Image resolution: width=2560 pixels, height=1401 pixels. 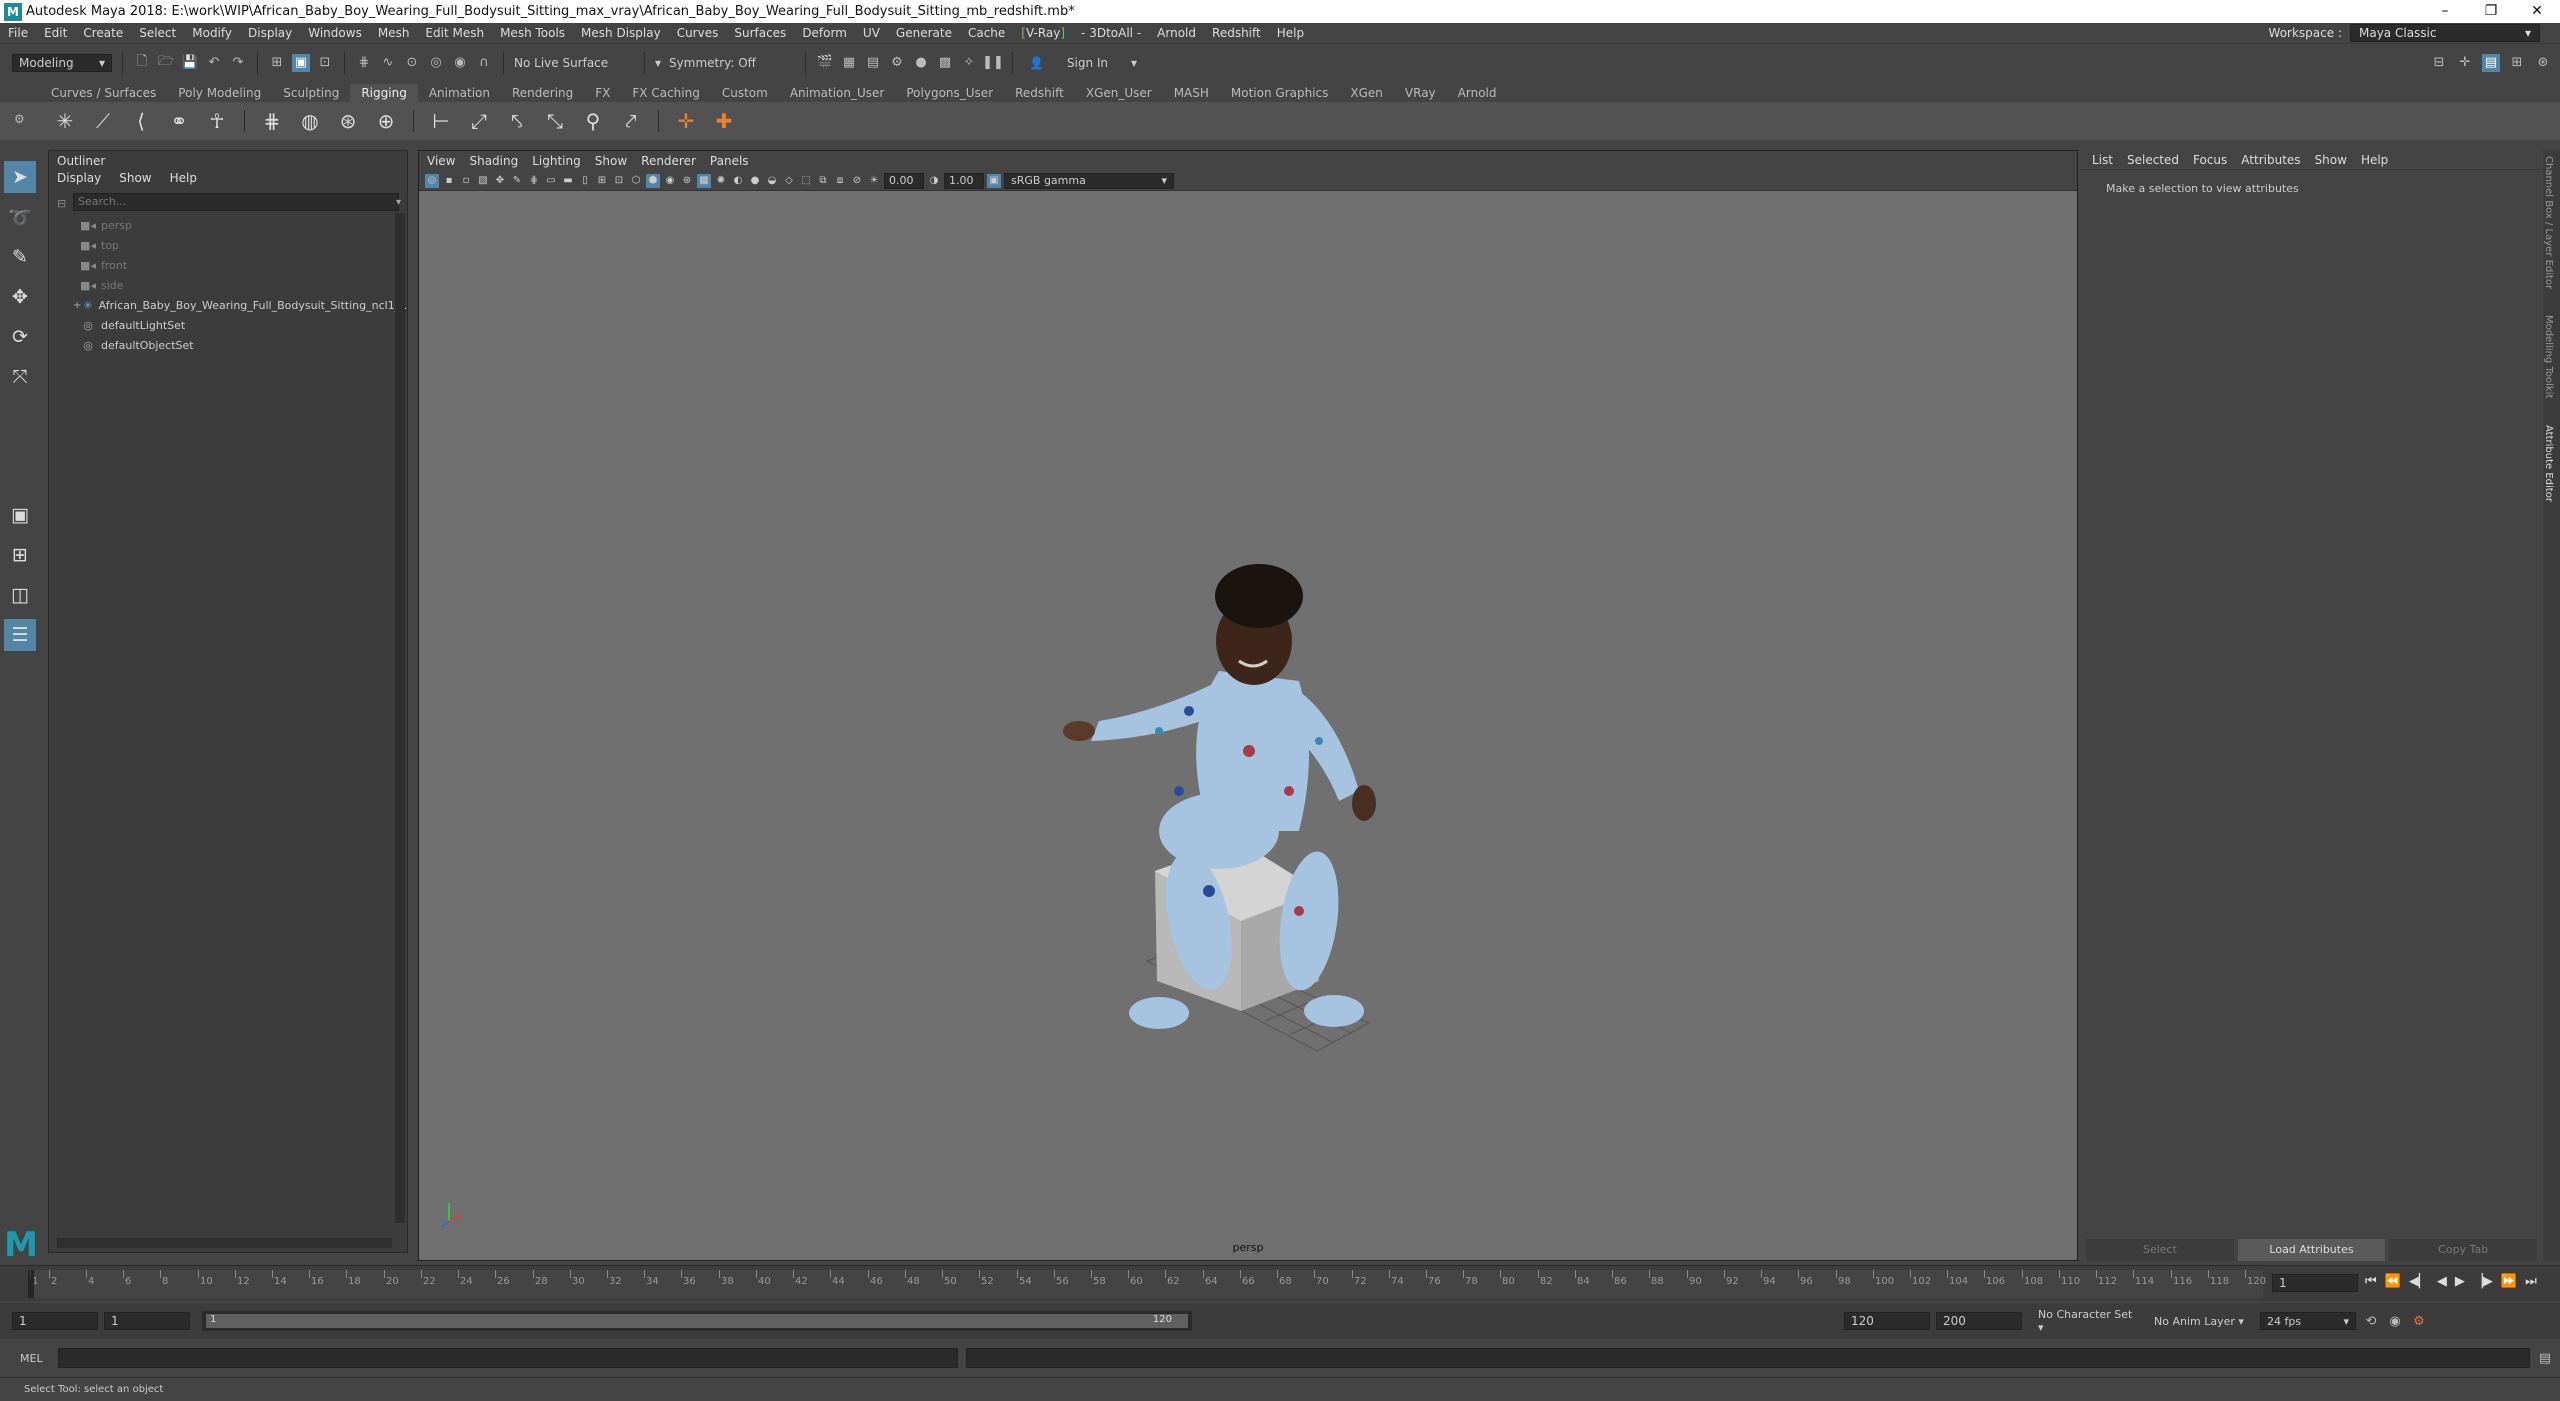 I want to click on hypershade-icon: ●, so click(x=921, y=63).